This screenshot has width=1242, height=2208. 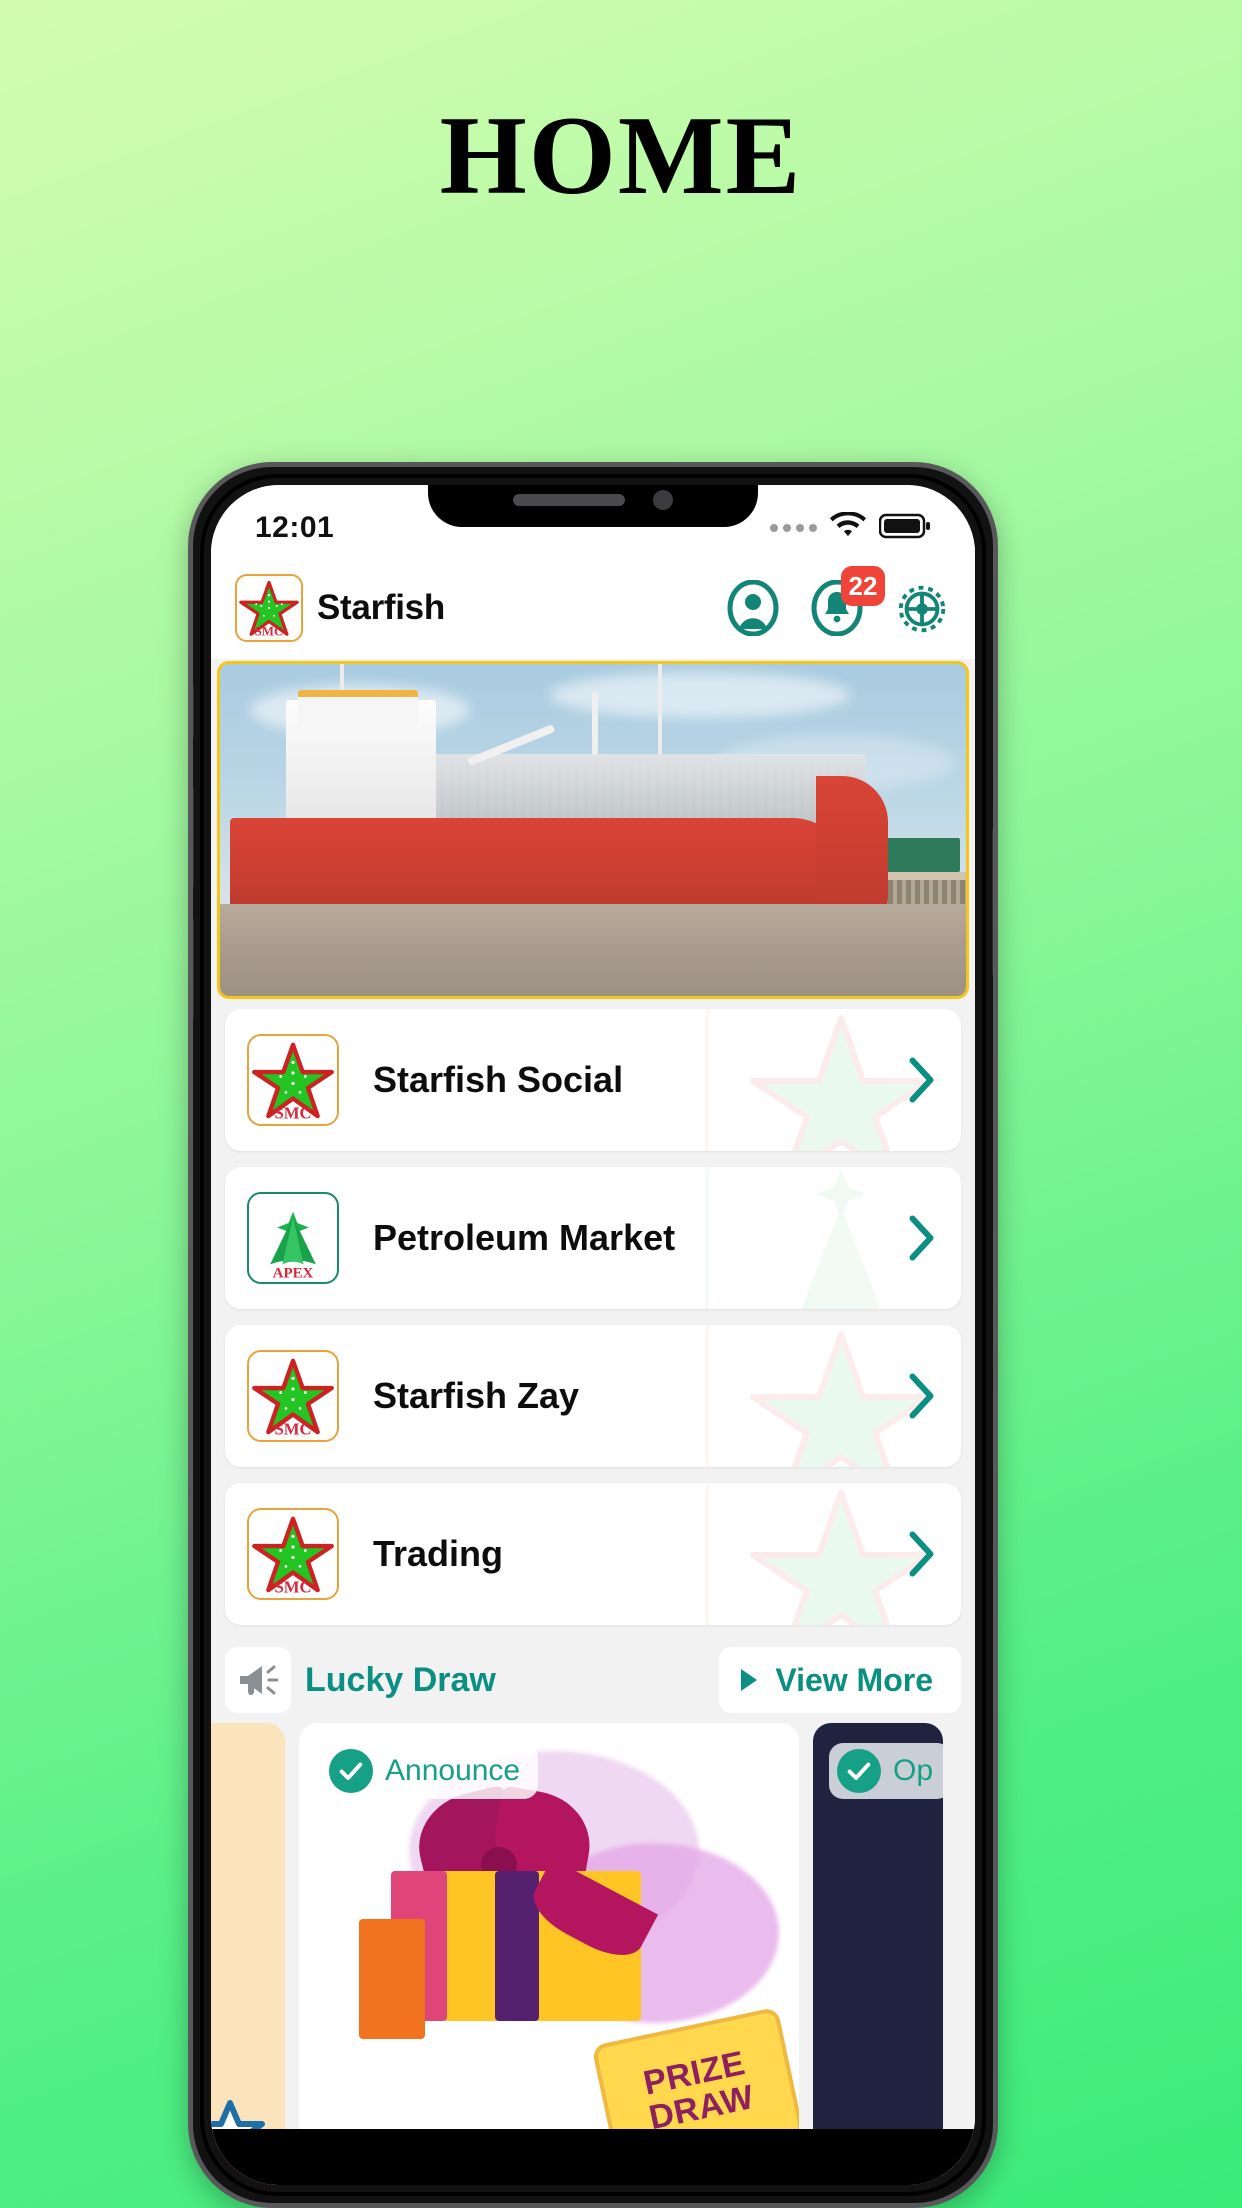 What do you see at coordinates (913, 1770) in the screenshot?
I see `promo-status-label: Op` at bounding box center [913, 1770].